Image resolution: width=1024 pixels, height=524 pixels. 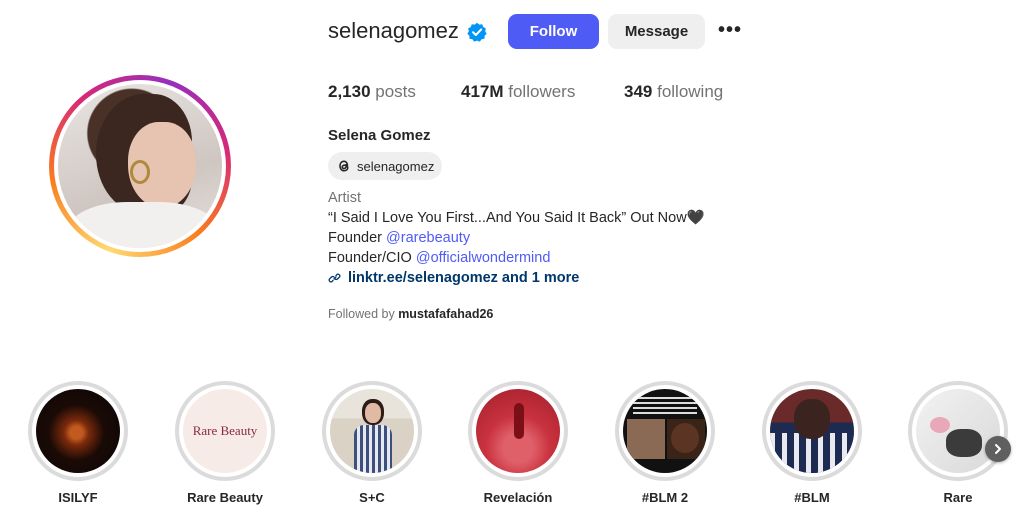 I want to click on external-link: linktr.ee/selenagomez and 1 more, so click(x=463, y=278).